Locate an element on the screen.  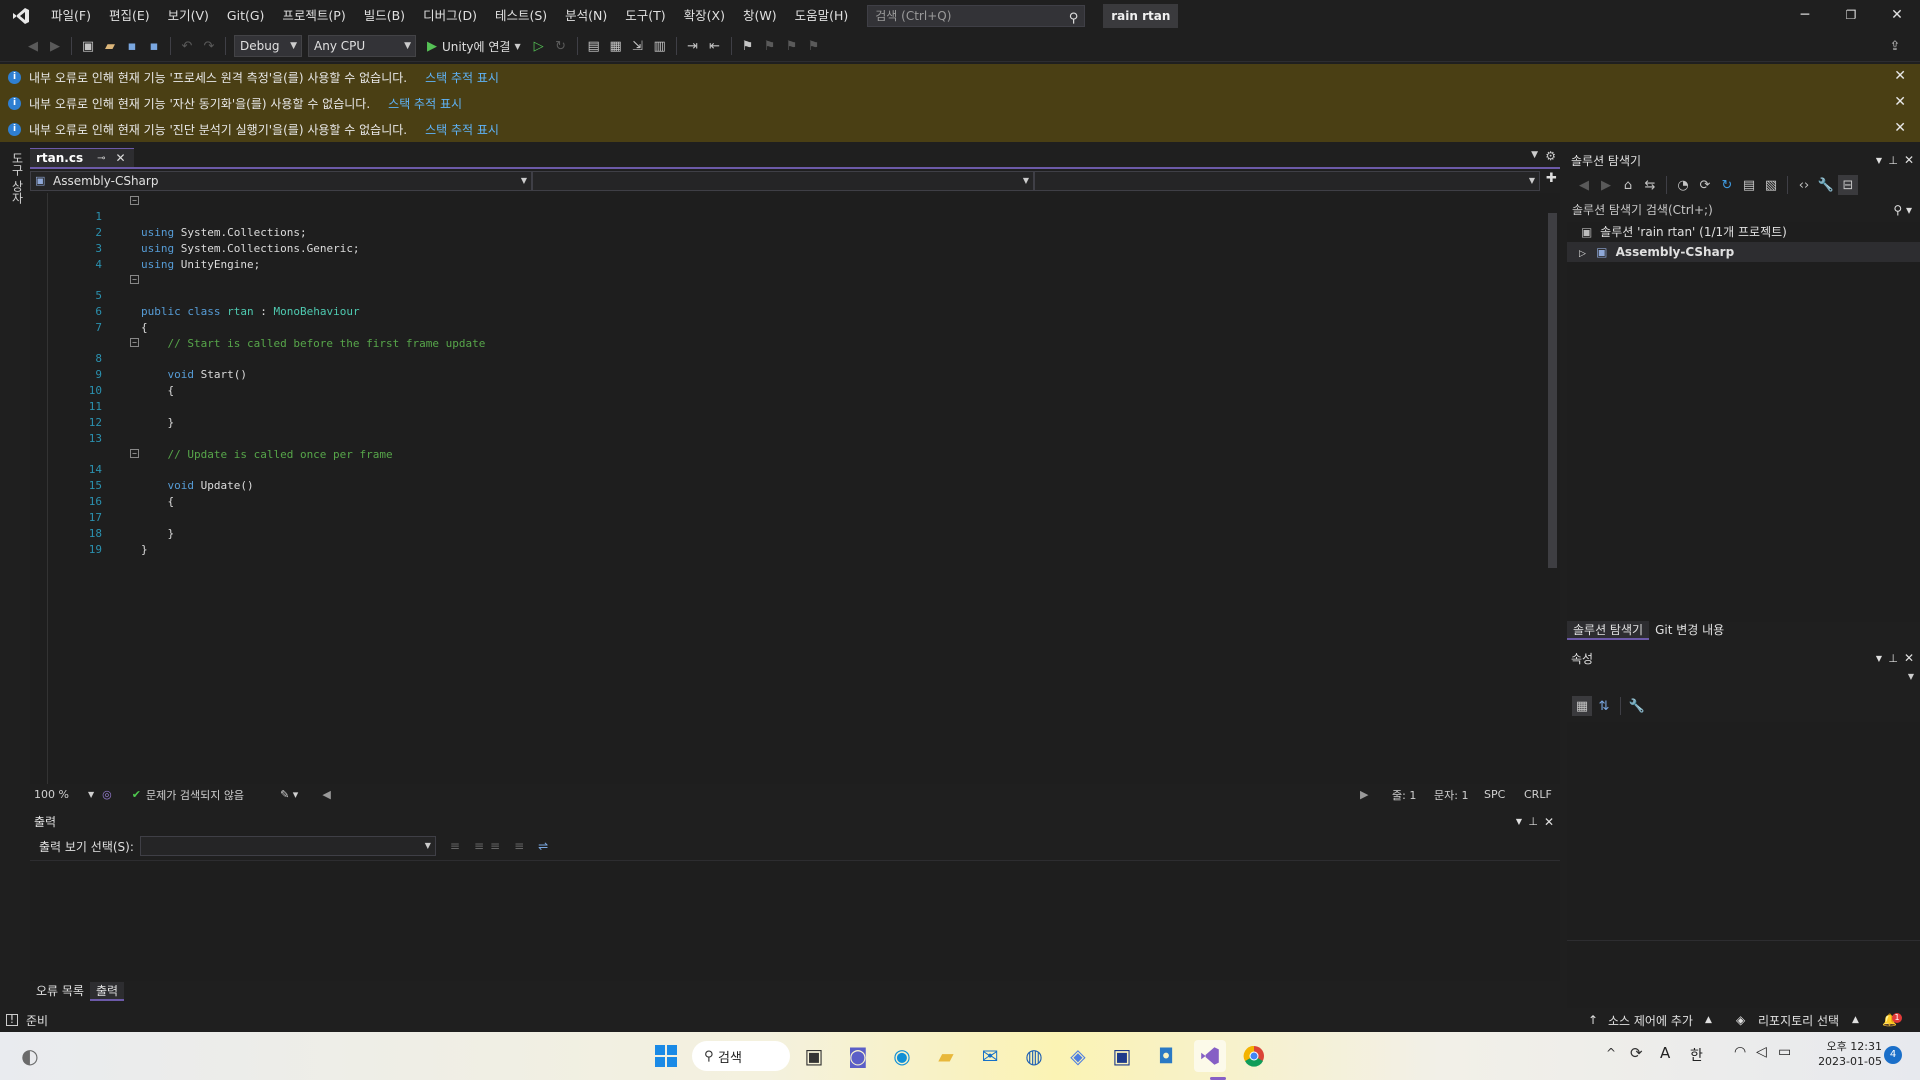
collapse-all-icon: ▤ is located at coordinates (1749, 185).